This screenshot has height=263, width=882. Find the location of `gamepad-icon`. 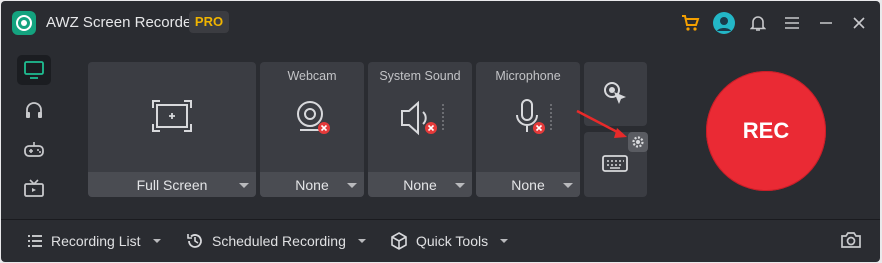

gamepad-icon is located at coordinates (34, 149).